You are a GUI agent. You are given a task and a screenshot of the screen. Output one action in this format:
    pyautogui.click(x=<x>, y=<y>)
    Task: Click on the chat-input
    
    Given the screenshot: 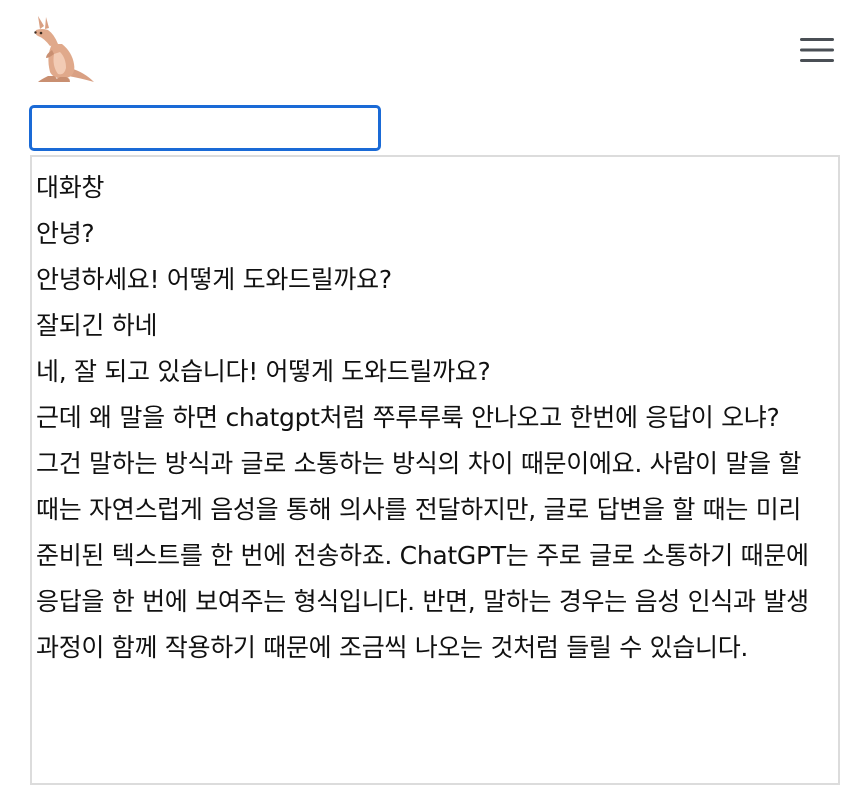 What is the action you would take?
    pyautogui.click(x=205, y=128)
    